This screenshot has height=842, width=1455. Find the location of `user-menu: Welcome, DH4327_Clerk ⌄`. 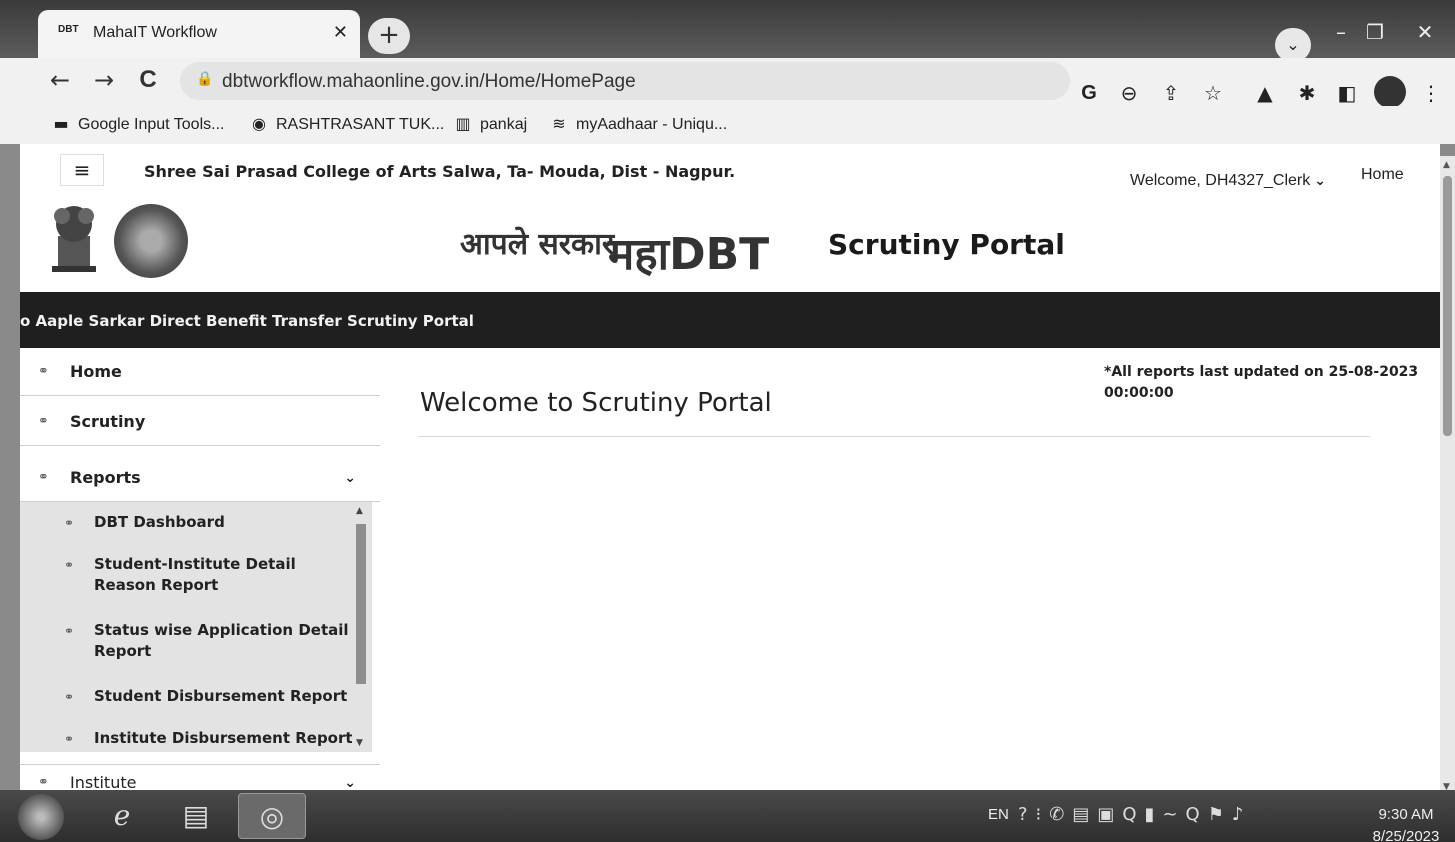

user-menu: Welcome, DH4327_Clerk ⌄ is located at coordinates (1228, 181).